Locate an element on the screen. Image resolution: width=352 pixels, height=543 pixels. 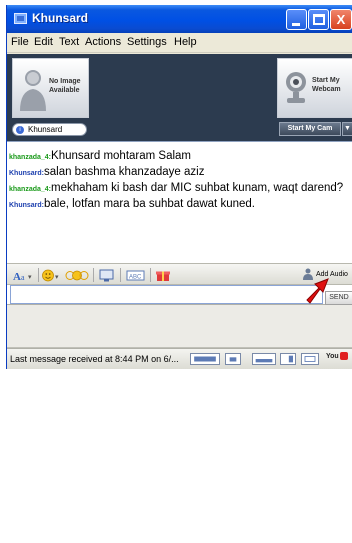
animated-emoticon-icon is located at coordinates (77, 275).